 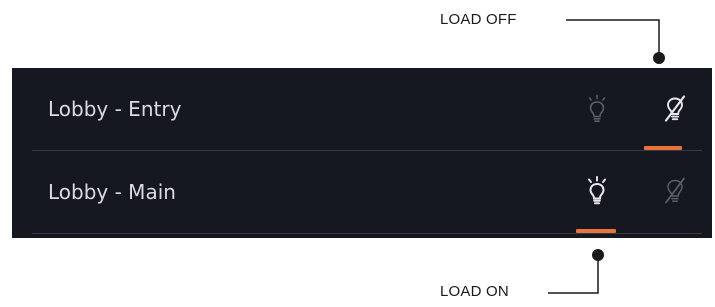 What do you see at coordinates (367, 233) in the screenshot?
I see `row-divider` at bounding box center [367, 233].